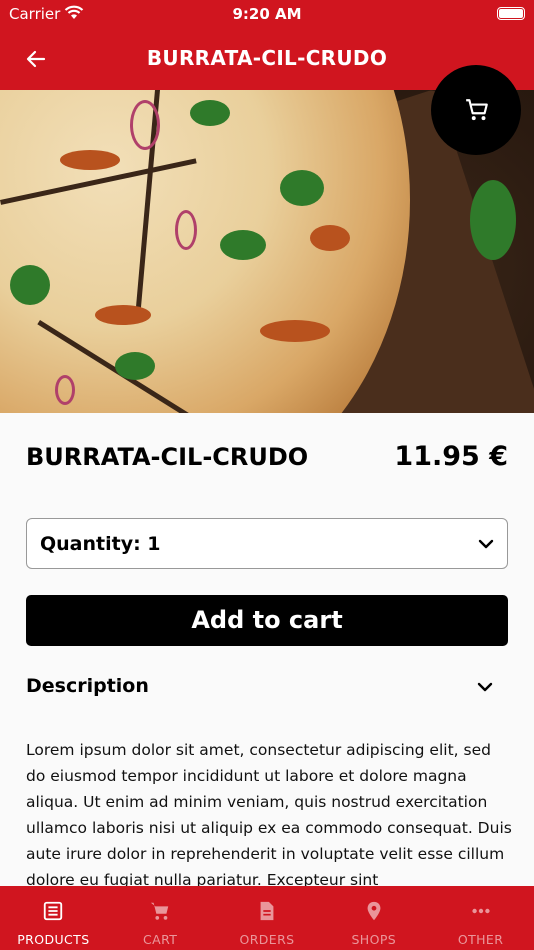  What do you see at coordinates (451, 456) in the screenshot?
I see `product-price: 11.95 €` at bounding box center [451, 456].